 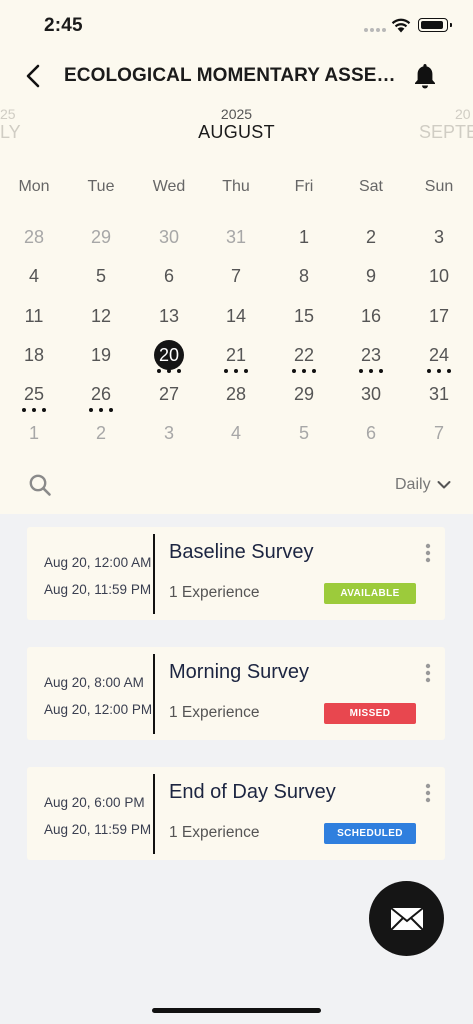 I want to click on calendar-day: 17, so click(x=439, y=318).